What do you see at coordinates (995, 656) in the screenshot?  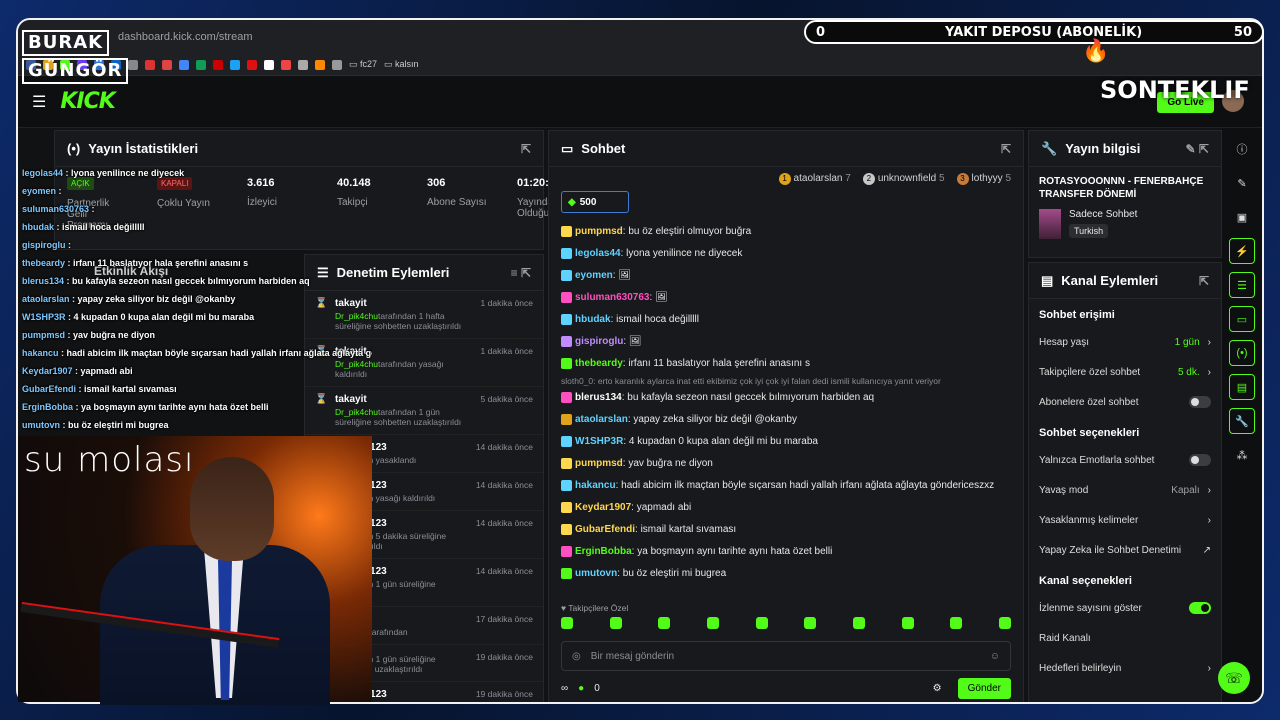 I see `smiley-icon: ☺` at bounding box center [995, 656].